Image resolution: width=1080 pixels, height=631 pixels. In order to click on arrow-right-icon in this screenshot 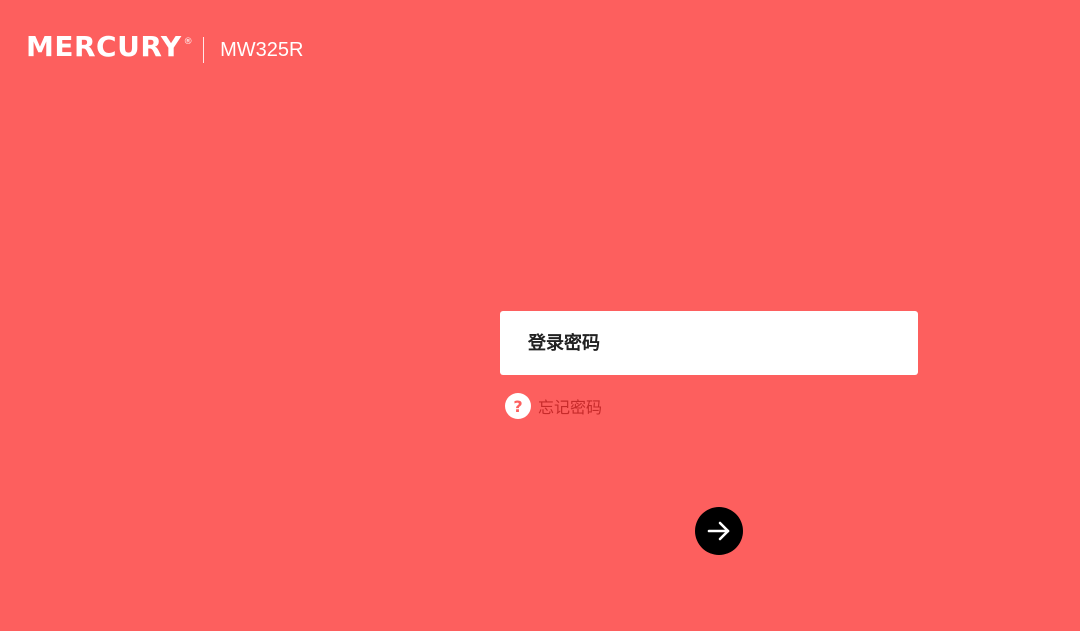, I will do `click(718, 531)`.